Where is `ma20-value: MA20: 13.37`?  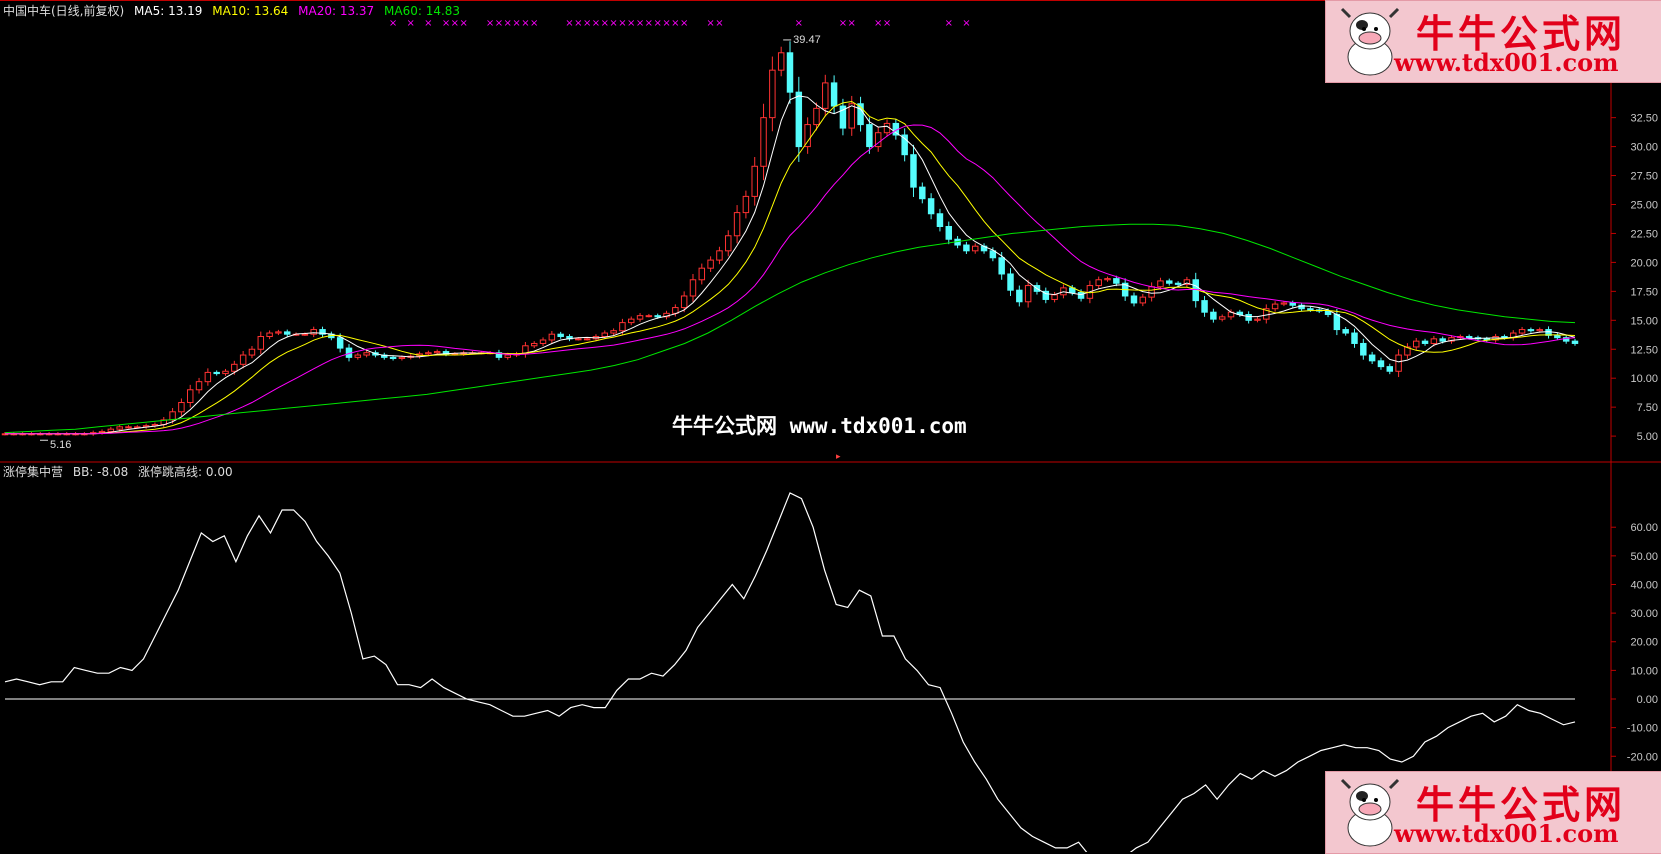
ma20-value: MA20: 13.37 is located at coordinates (336, 11).